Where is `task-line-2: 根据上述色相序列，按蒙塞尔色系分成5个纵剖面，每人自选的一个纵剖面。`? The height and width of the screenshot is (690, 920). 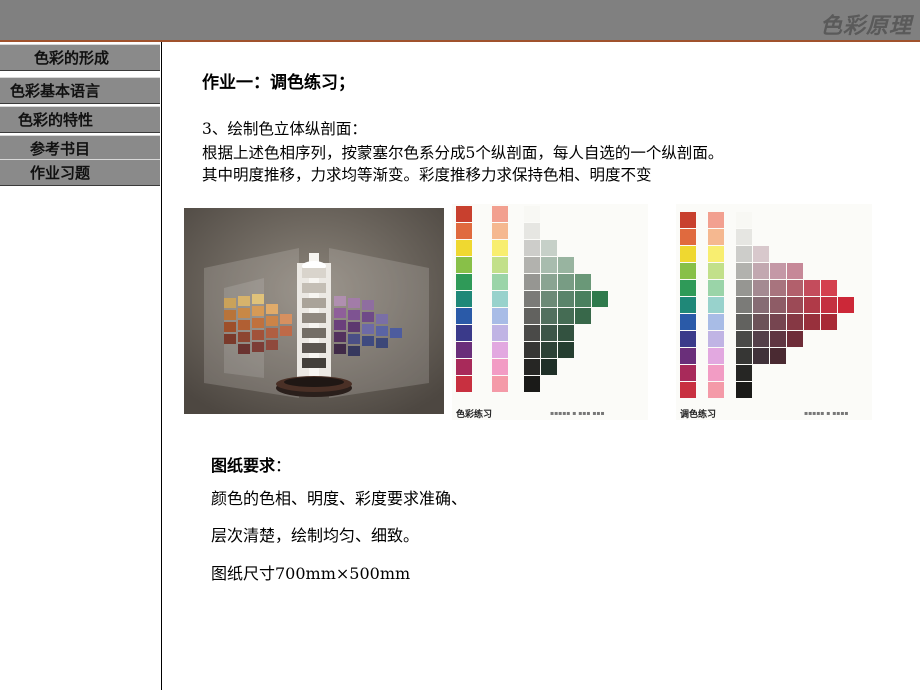 task-line-2: 根据上述色相序列，按蒙塞尔色系分成5个纵剖面，每人自选的一个纵剖面。 is located at coordinates (463, 153).